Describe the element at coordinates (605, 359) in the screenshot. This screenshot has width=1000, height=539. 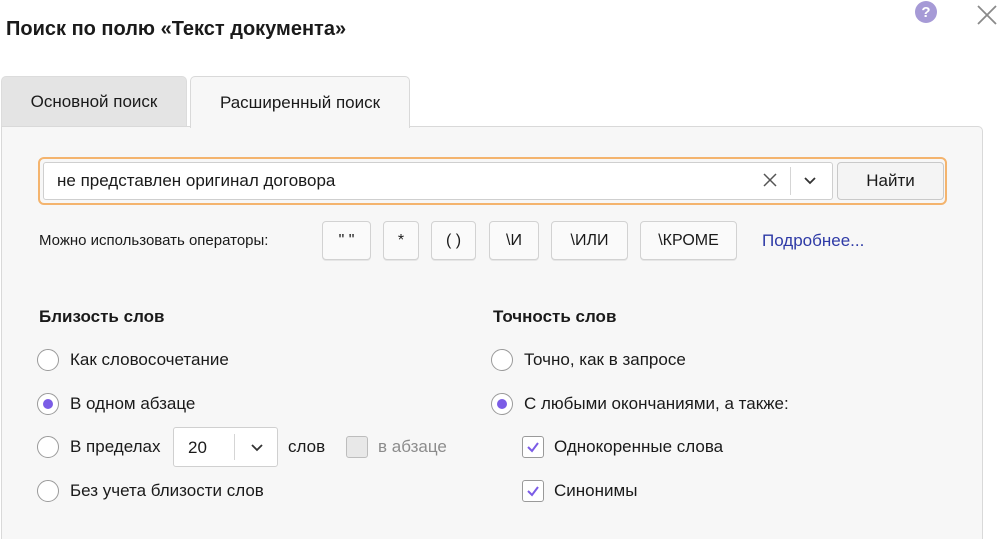
I see `radio-label: Точно, как в запросе` at that location.